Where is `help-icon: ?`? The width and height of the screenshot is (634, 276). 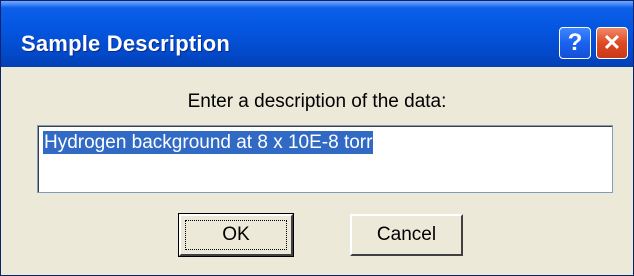 help-icon: ? is located at coordinates (575, 42).